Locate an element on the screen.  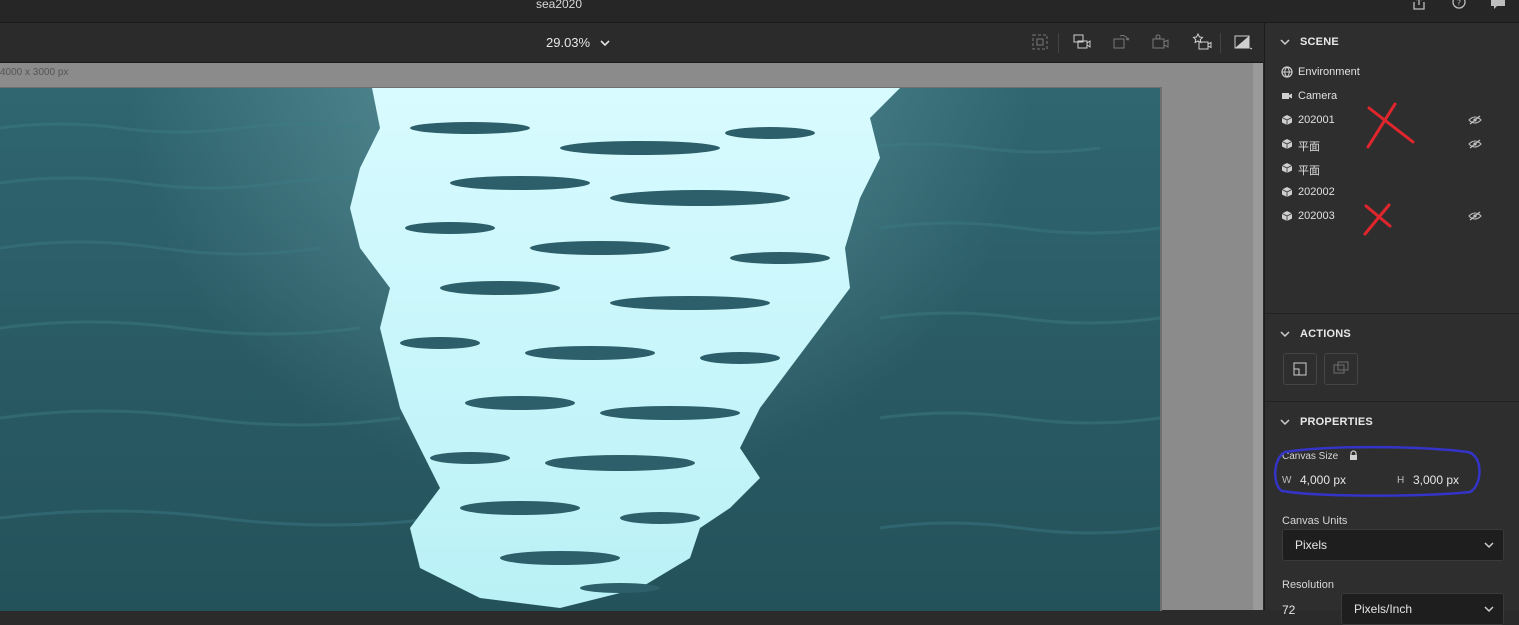
canvas-size-label: Canvas Size is located at coordinates (1310, 456).